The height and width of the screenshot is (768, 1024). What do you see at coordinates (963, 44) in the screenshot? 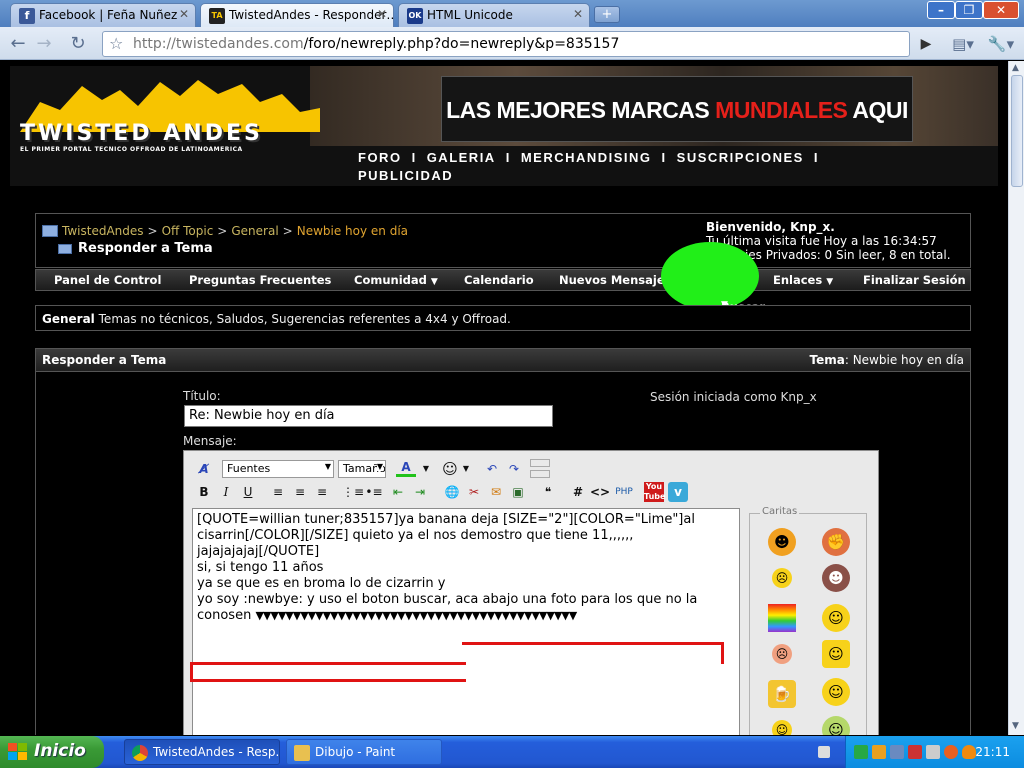
I see `page-menu-icon: ▤▾` at bounding box center [963, 44].